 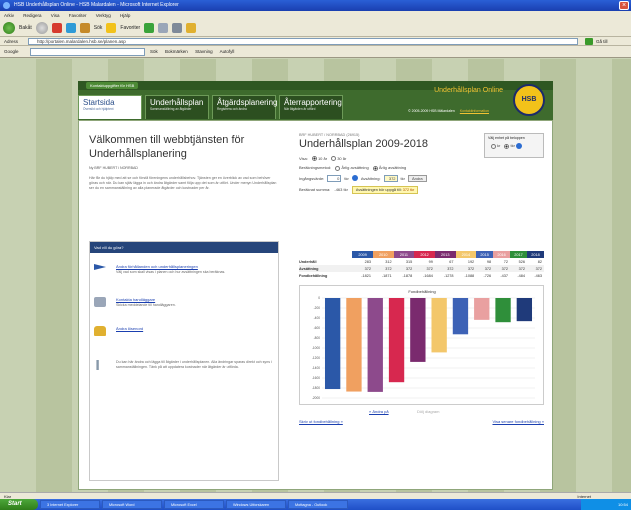 I want to click on calc-opt2-radio, so click(x=375, y=168).